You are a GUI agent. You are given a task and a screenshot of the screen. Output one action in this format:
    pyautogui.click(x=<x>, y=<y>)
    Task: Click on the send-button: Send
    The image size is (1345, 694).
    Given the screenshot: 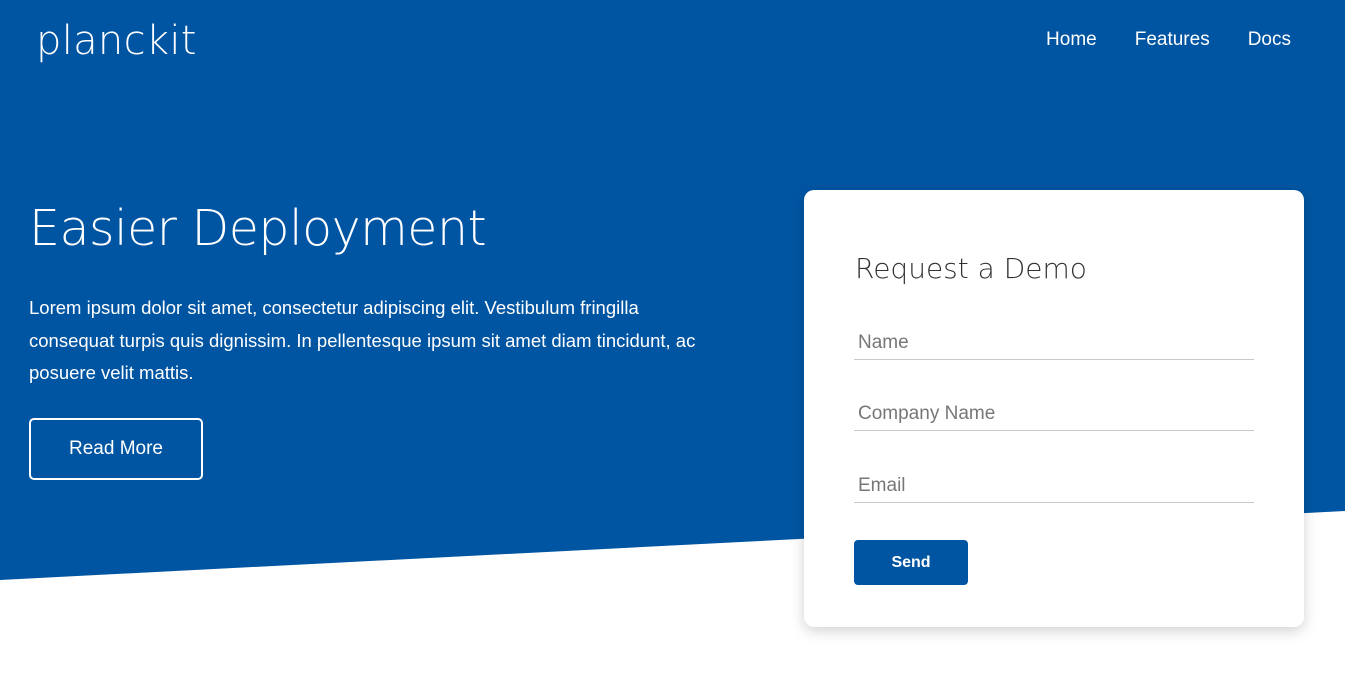 What is the action you would take?
    pyautogui.click(x=911, y=562)
    